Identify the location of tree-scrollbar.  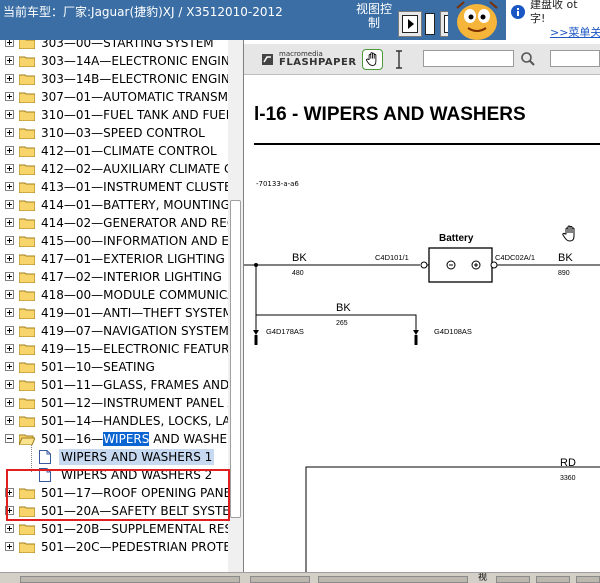
(235, 306).